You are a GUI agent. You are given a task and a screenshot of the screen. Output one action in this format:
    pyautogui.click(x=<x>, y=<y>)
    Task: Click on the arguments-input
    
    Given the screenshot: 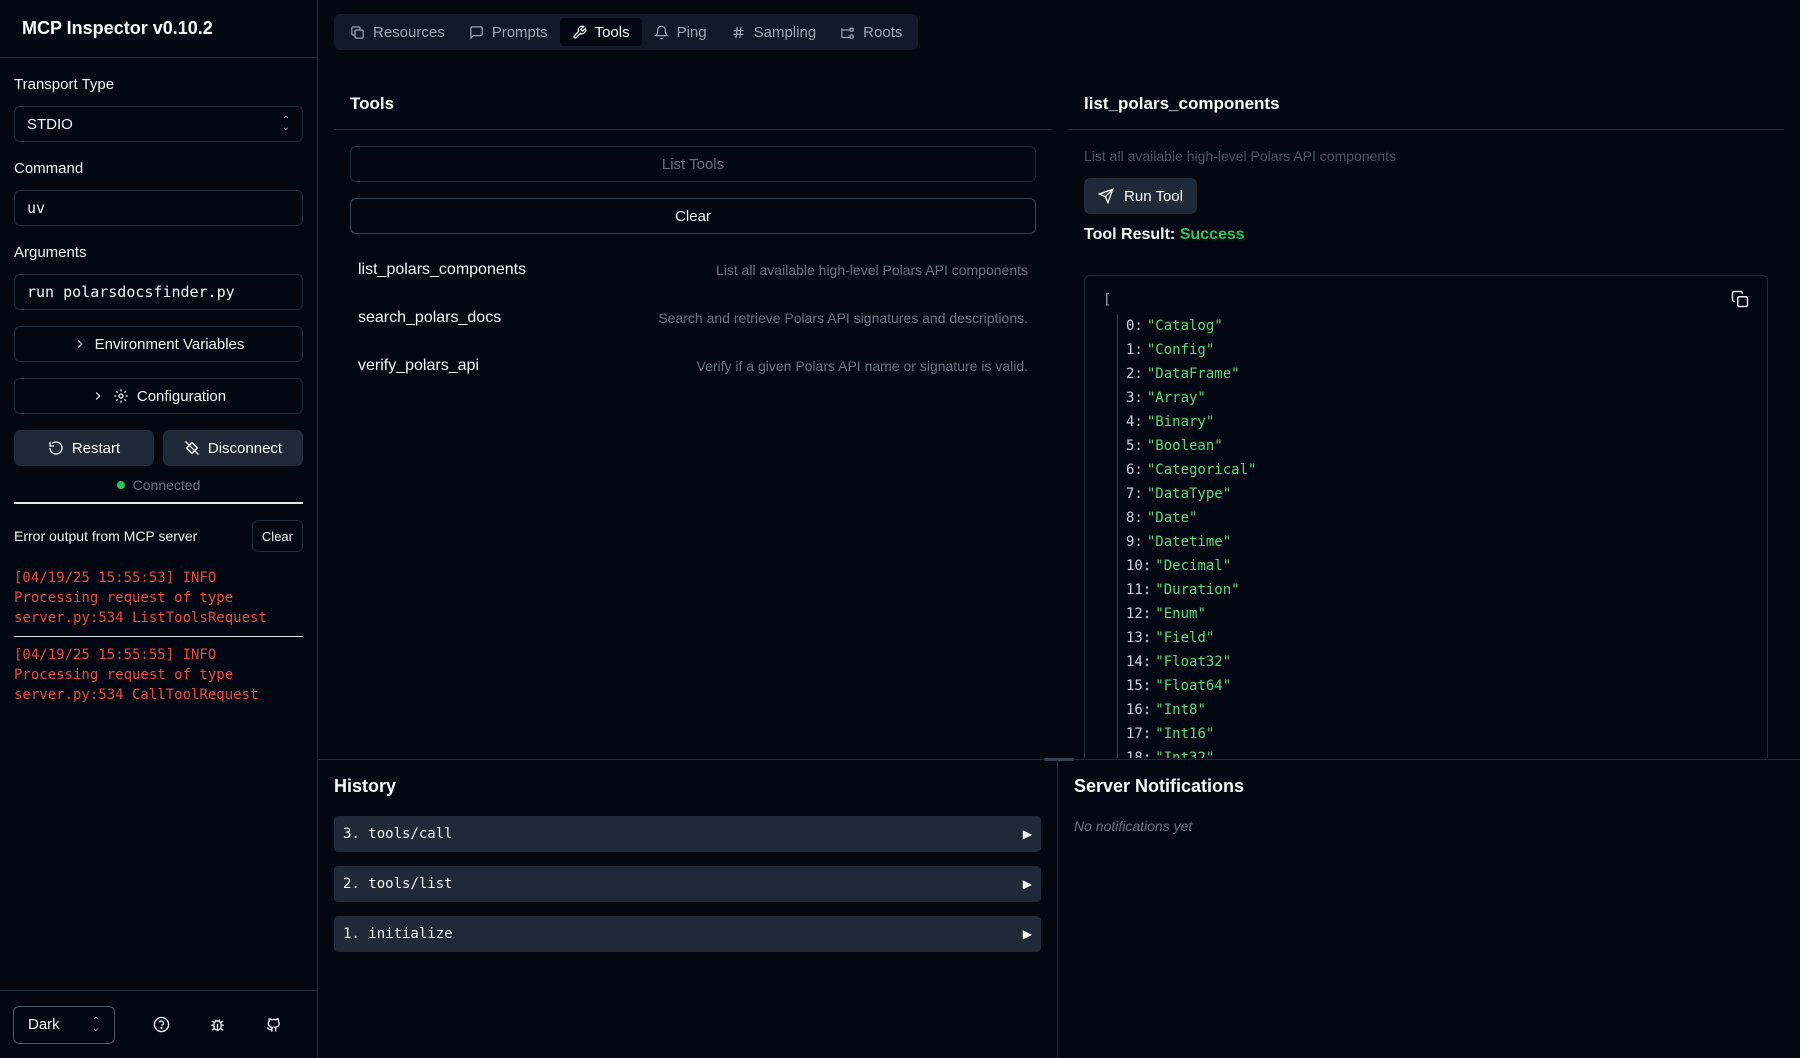 What is the action you would take?
    pyautogui.click(x=158, y=292)
    